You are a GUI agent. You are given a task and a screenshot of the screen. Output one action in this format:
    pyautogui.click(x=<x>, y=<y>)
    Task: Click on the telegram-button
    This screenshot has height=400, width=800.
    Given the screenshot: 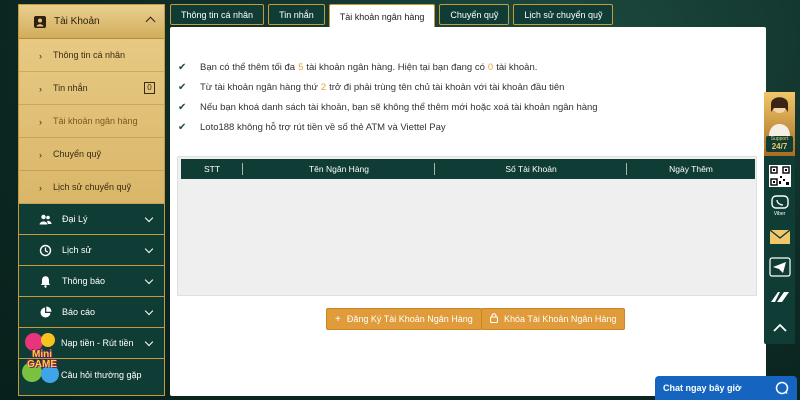 What is the action you would take?
    pyautogui.click(x=779, y=266)
    